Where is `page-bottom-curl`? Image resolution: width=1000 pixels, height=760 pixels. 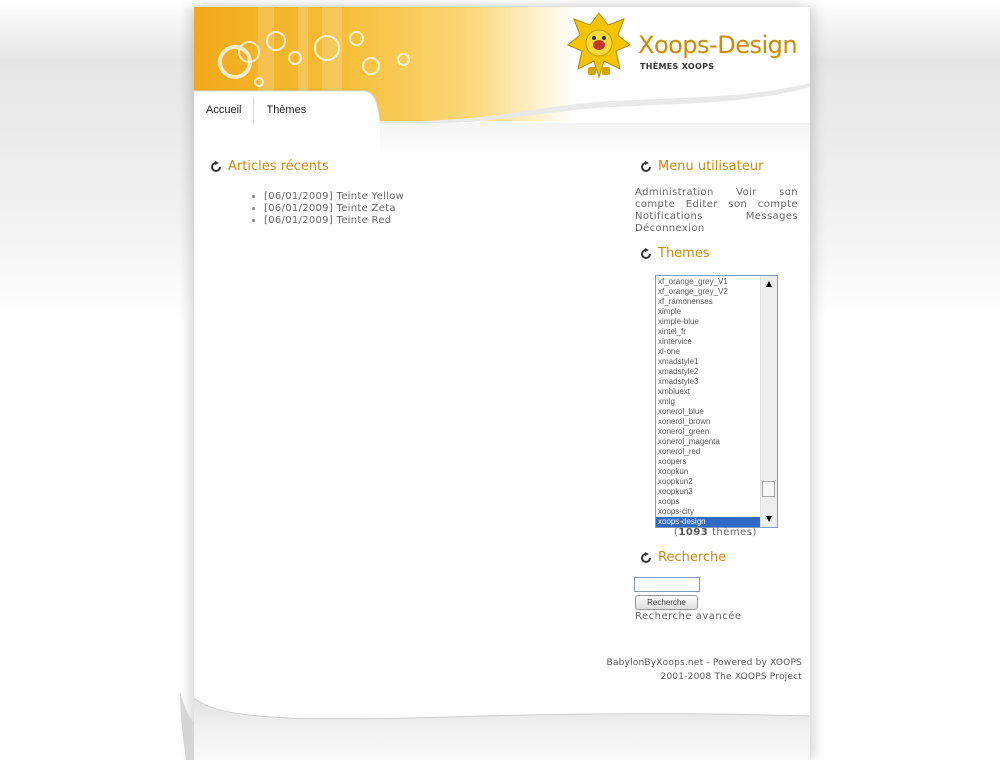 page-bottom-curl is located at coordinates (495, 726).